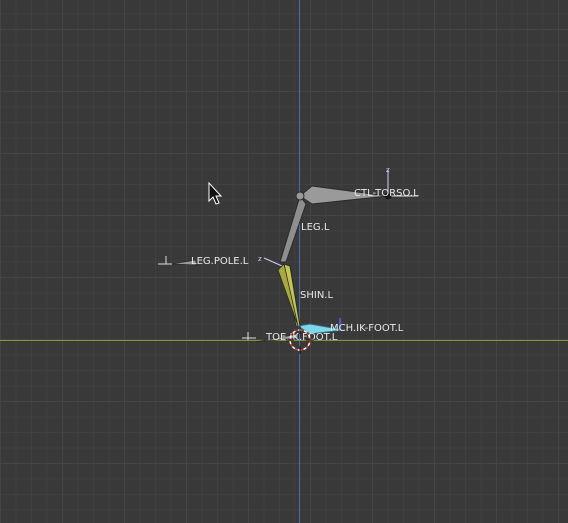 The width and height of the screenshot is (568, 523). Describe the element at coordinates (367, 328) in the screenshot. I see `bone-label-ik-foot: MCH.IK-FOOT.L` at that location.